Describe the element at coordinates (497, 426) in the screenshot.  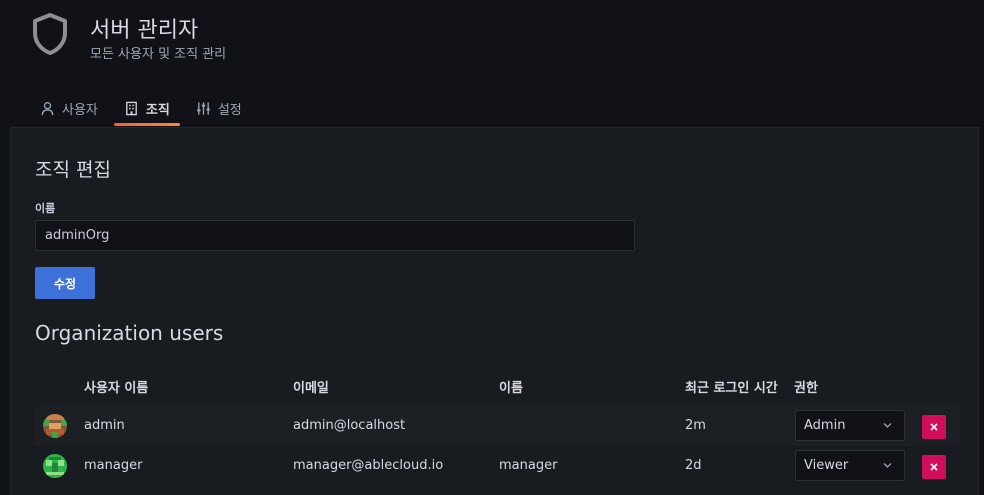
I see `table-row: admin admin@localhost 2m Admin` at that location.